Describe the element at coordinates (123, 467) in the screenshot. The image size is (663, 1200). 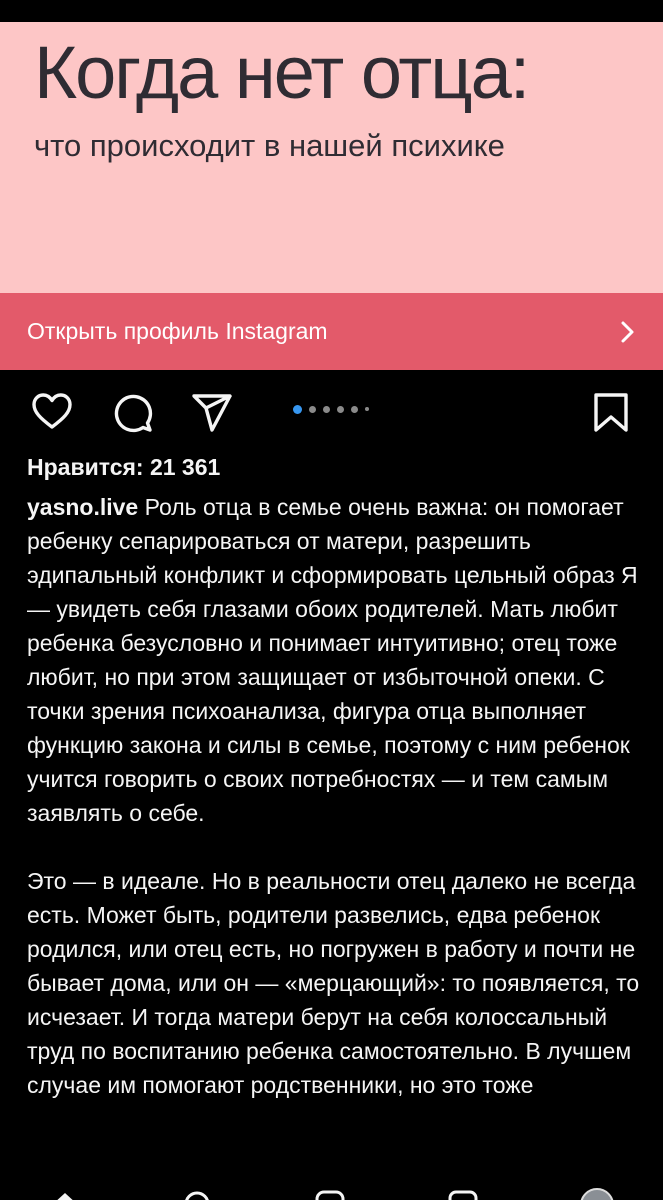
I see `likes-count: Нравится: 21 361` at that location.